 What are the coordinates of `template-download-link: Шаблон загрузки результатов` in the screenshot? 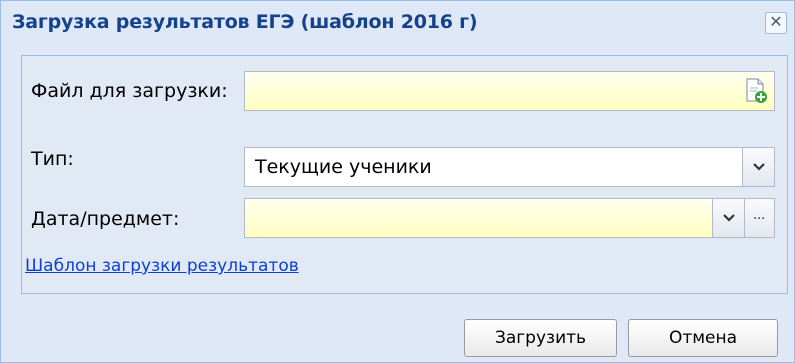 It's located at (162, 266).